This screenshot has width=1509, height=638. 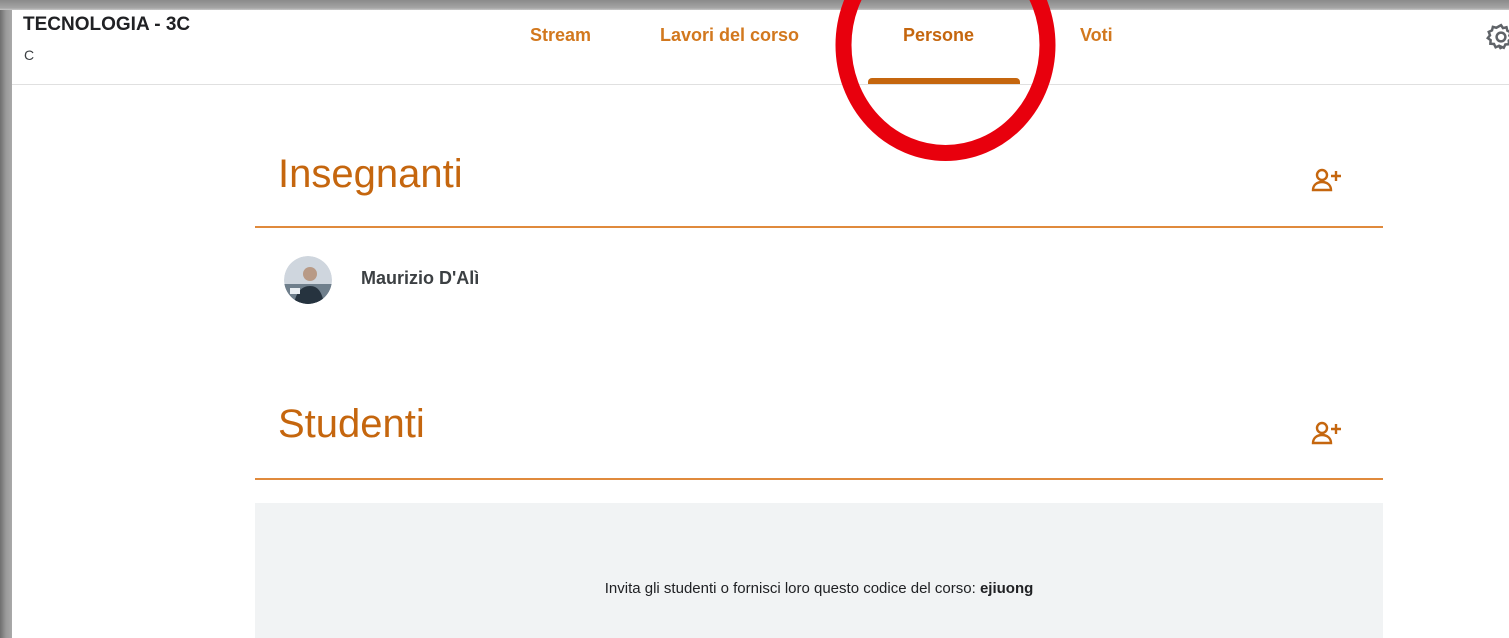 What do you see at coordinates (560, 35) in the screenshot?
I see `tab-stream: Stream` at bounding box center [560, 35].